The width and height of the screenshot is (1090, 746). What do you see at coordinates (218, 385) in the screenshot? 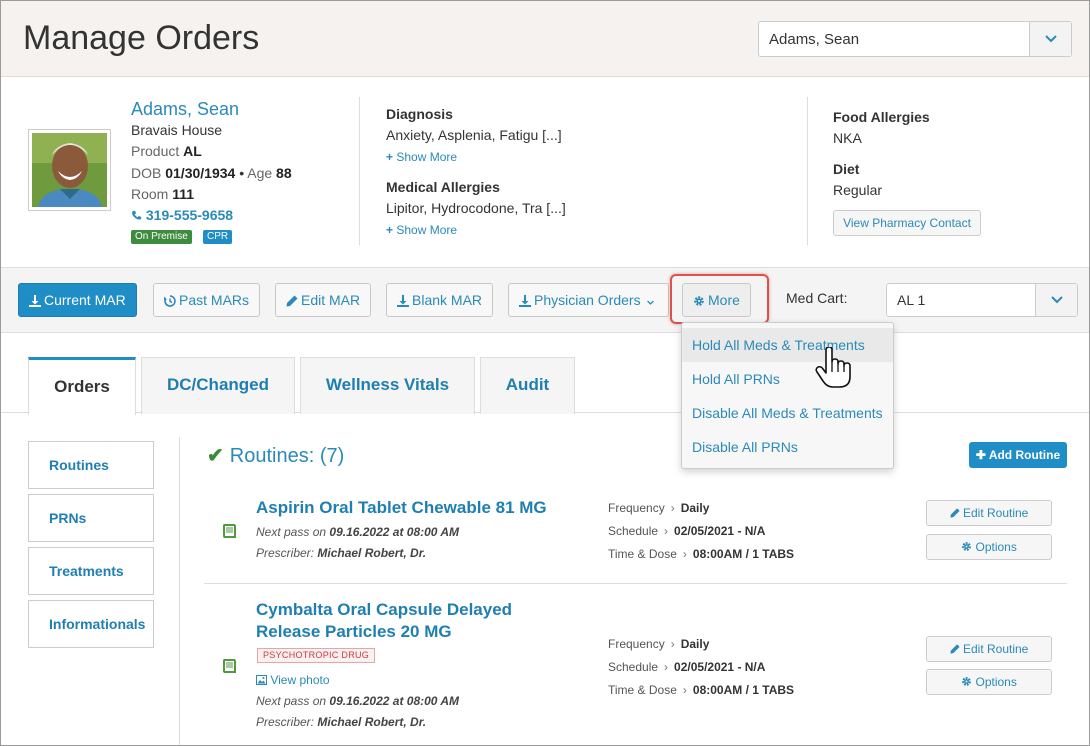
I see `tab-dc-changed: DC/Changed` at bounding box center [218, 385].